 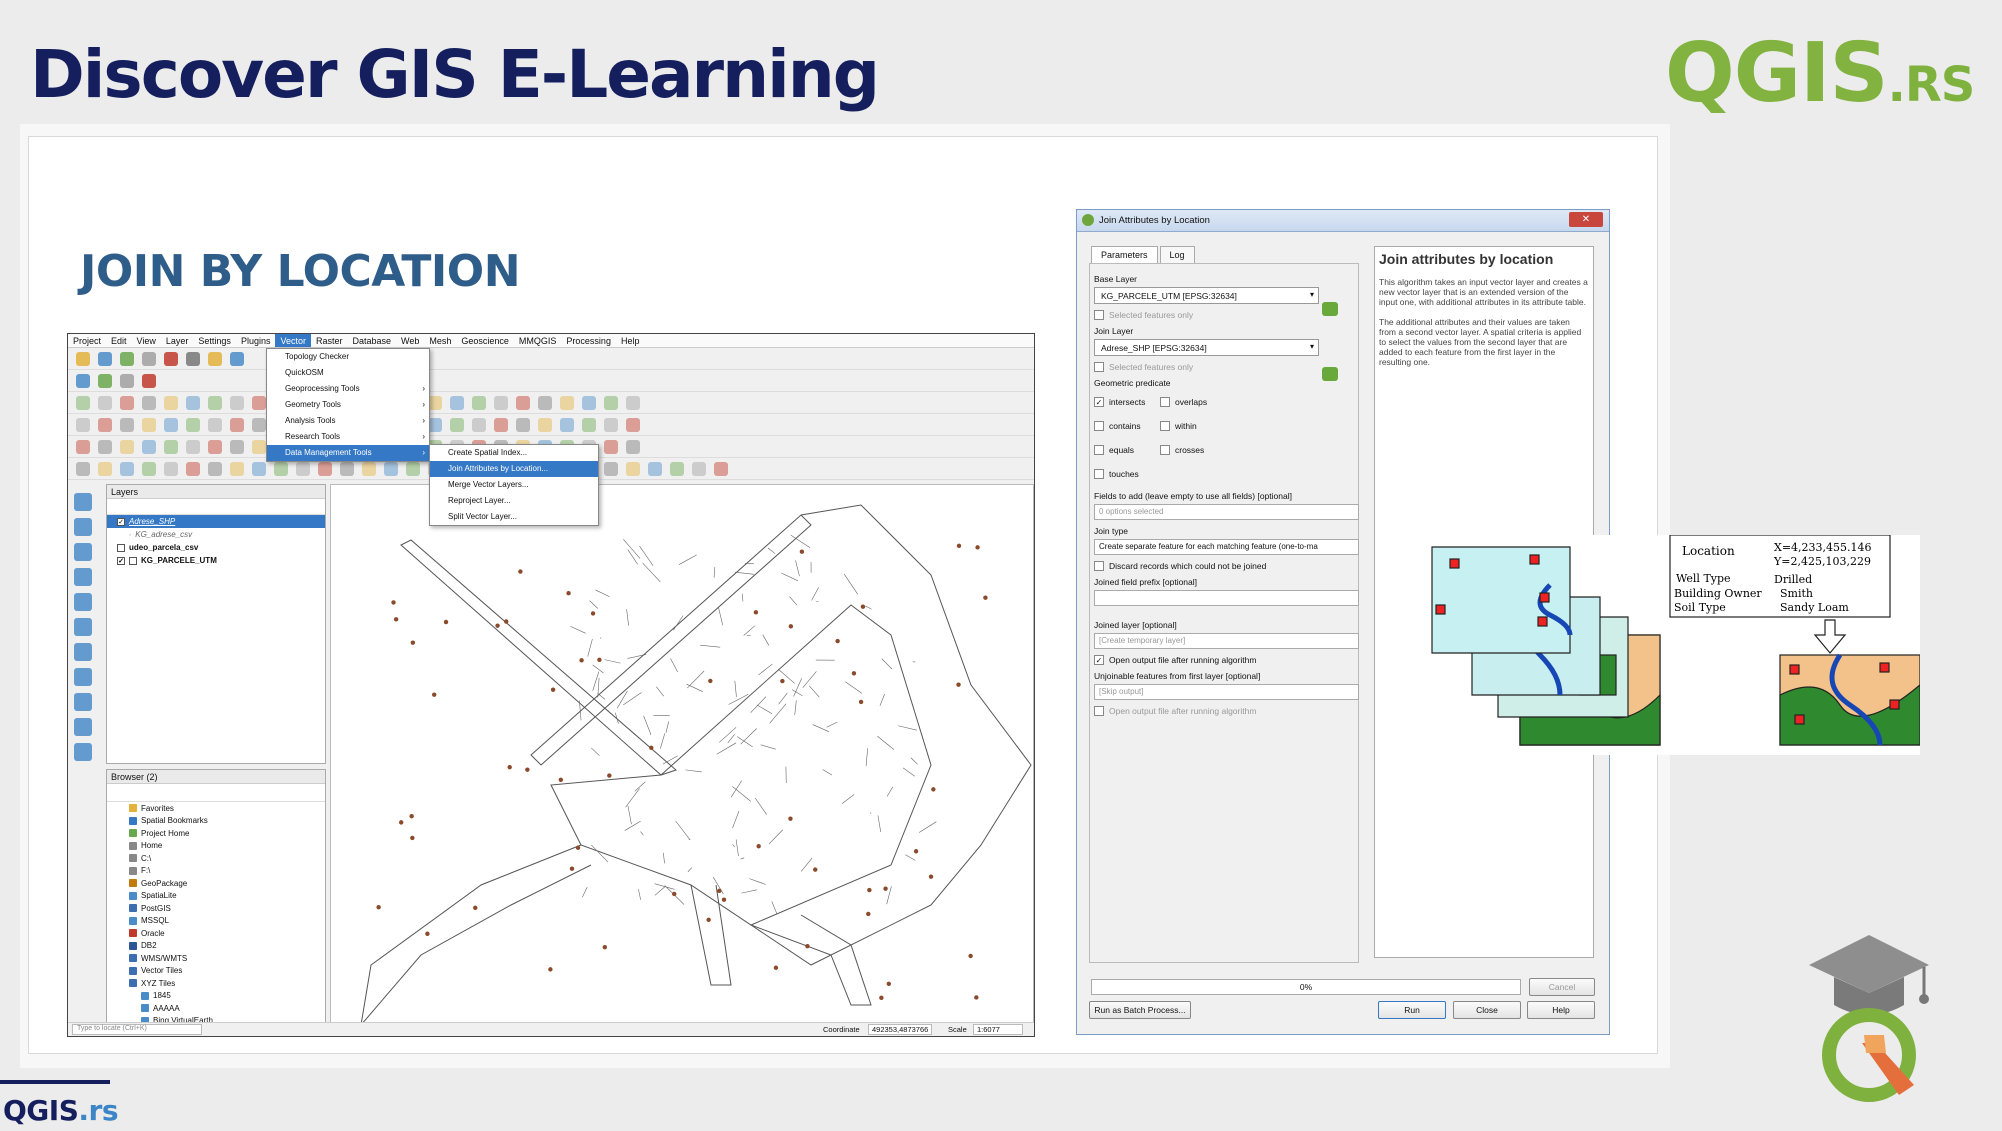 What do you see at coordinates (216, 883) in the screenshot?
I see `browser-item: GeoPackage` at bounding box center [216, 883].